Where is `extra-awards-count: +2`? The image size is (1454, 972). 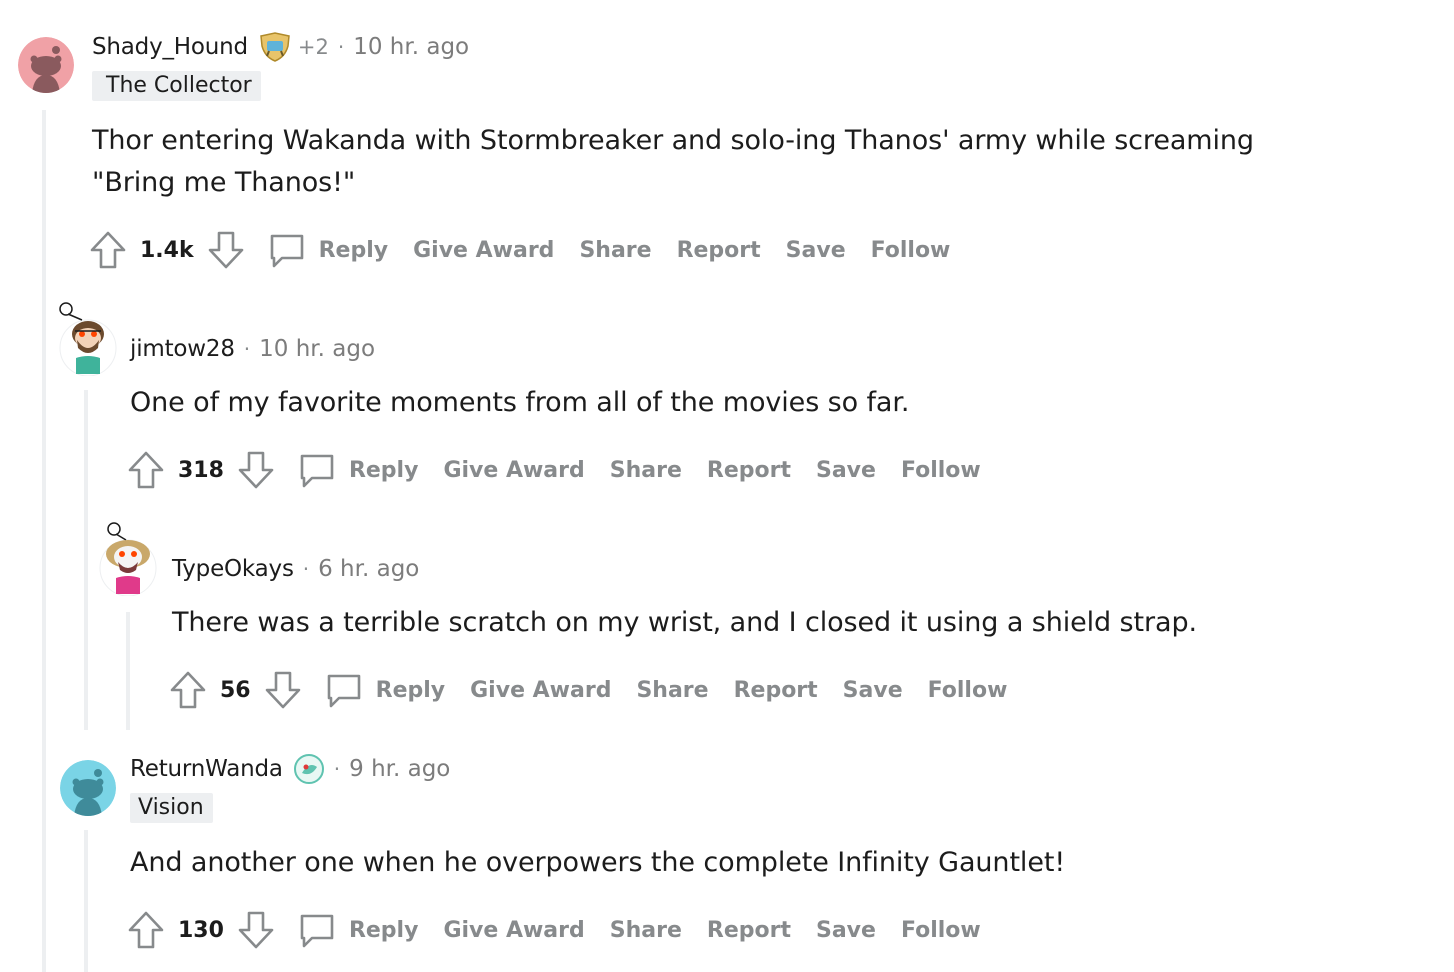 extra-awards-count: +2 is located at coordinates (313, 47).